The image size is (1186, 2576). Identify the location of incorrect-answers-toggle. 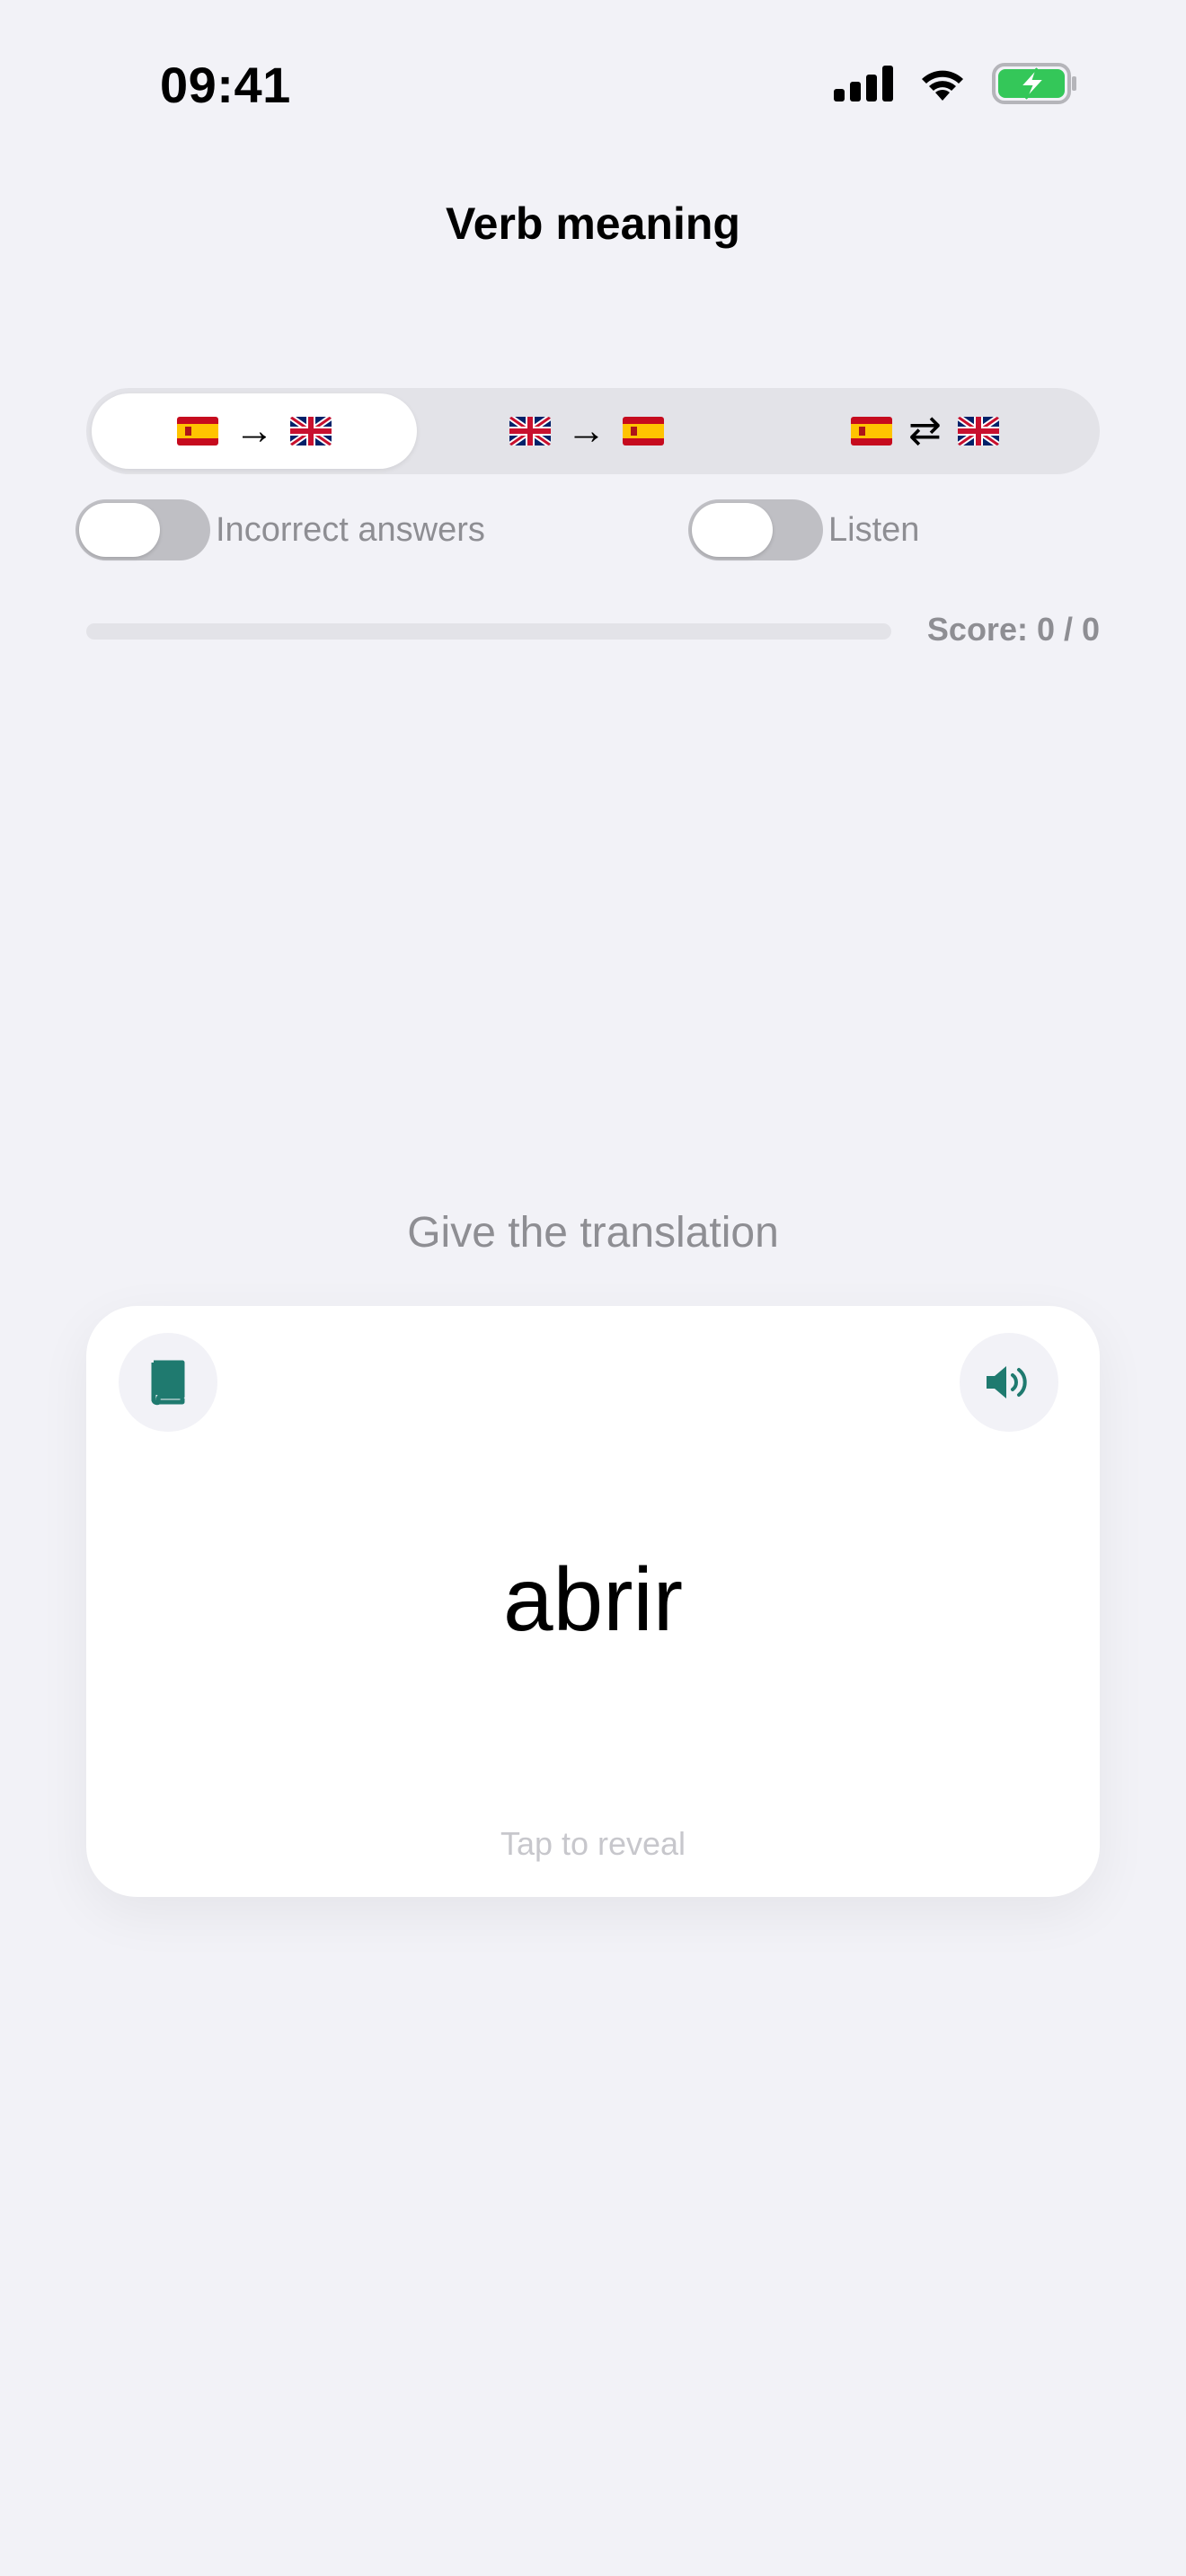
(142, 529).